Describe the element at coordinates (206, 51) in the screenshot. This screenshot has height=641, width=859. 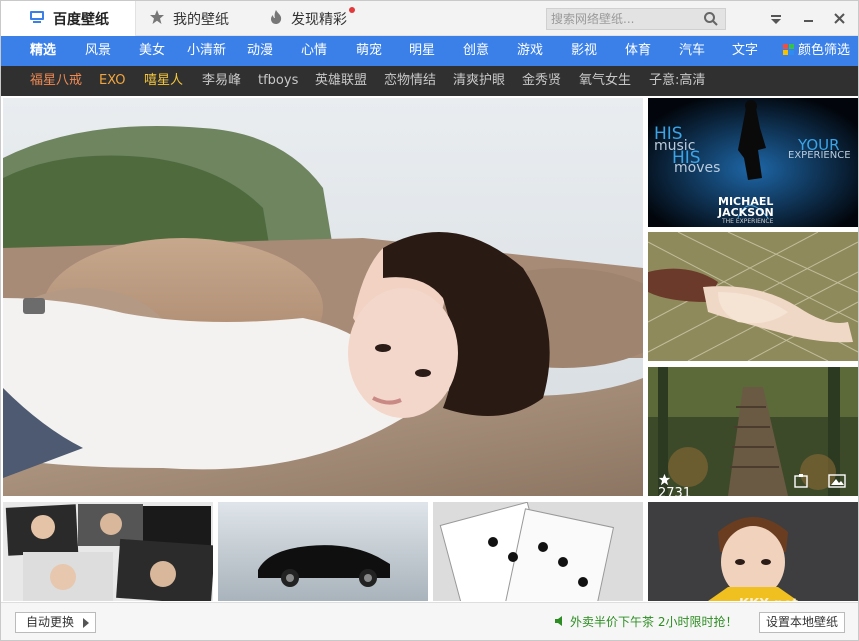
I see `category-fresh: 小清新` at that location.